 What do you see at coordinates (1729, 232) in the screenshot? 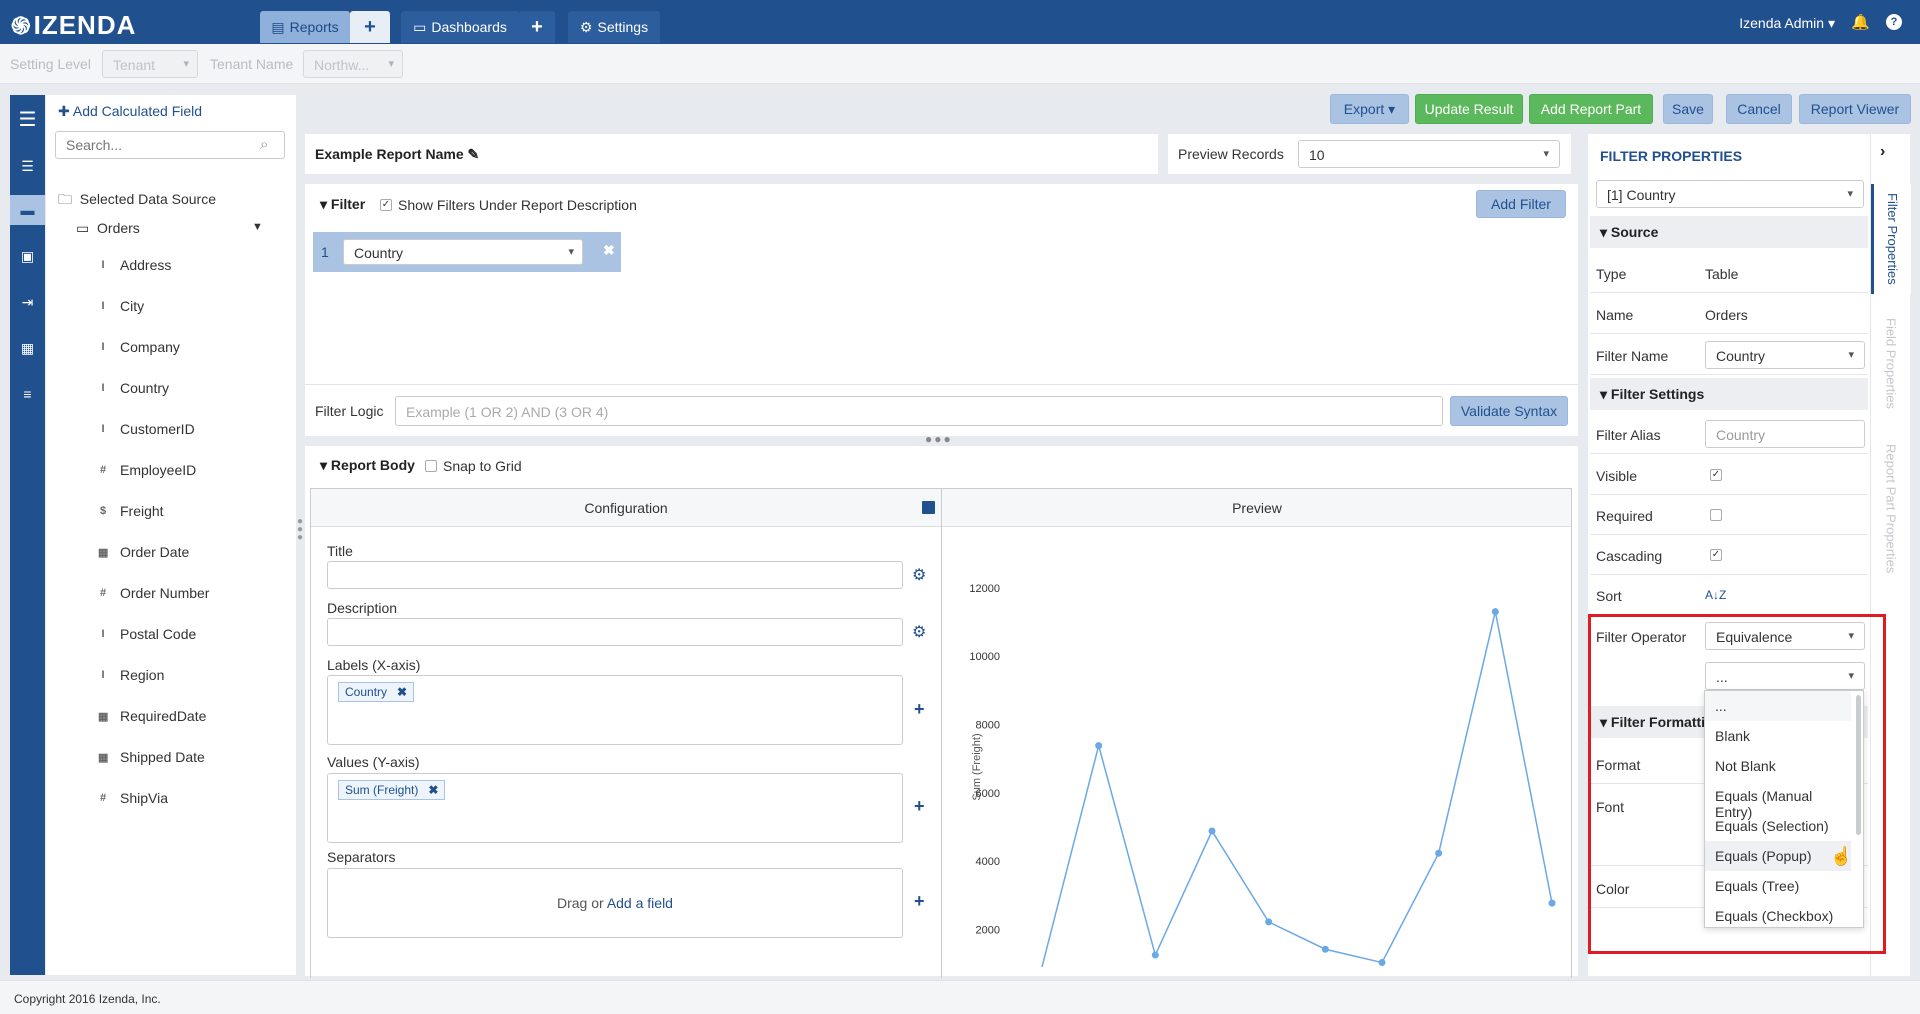
I see `source-section: ▾ Source` at bounding box center [1729, 232].